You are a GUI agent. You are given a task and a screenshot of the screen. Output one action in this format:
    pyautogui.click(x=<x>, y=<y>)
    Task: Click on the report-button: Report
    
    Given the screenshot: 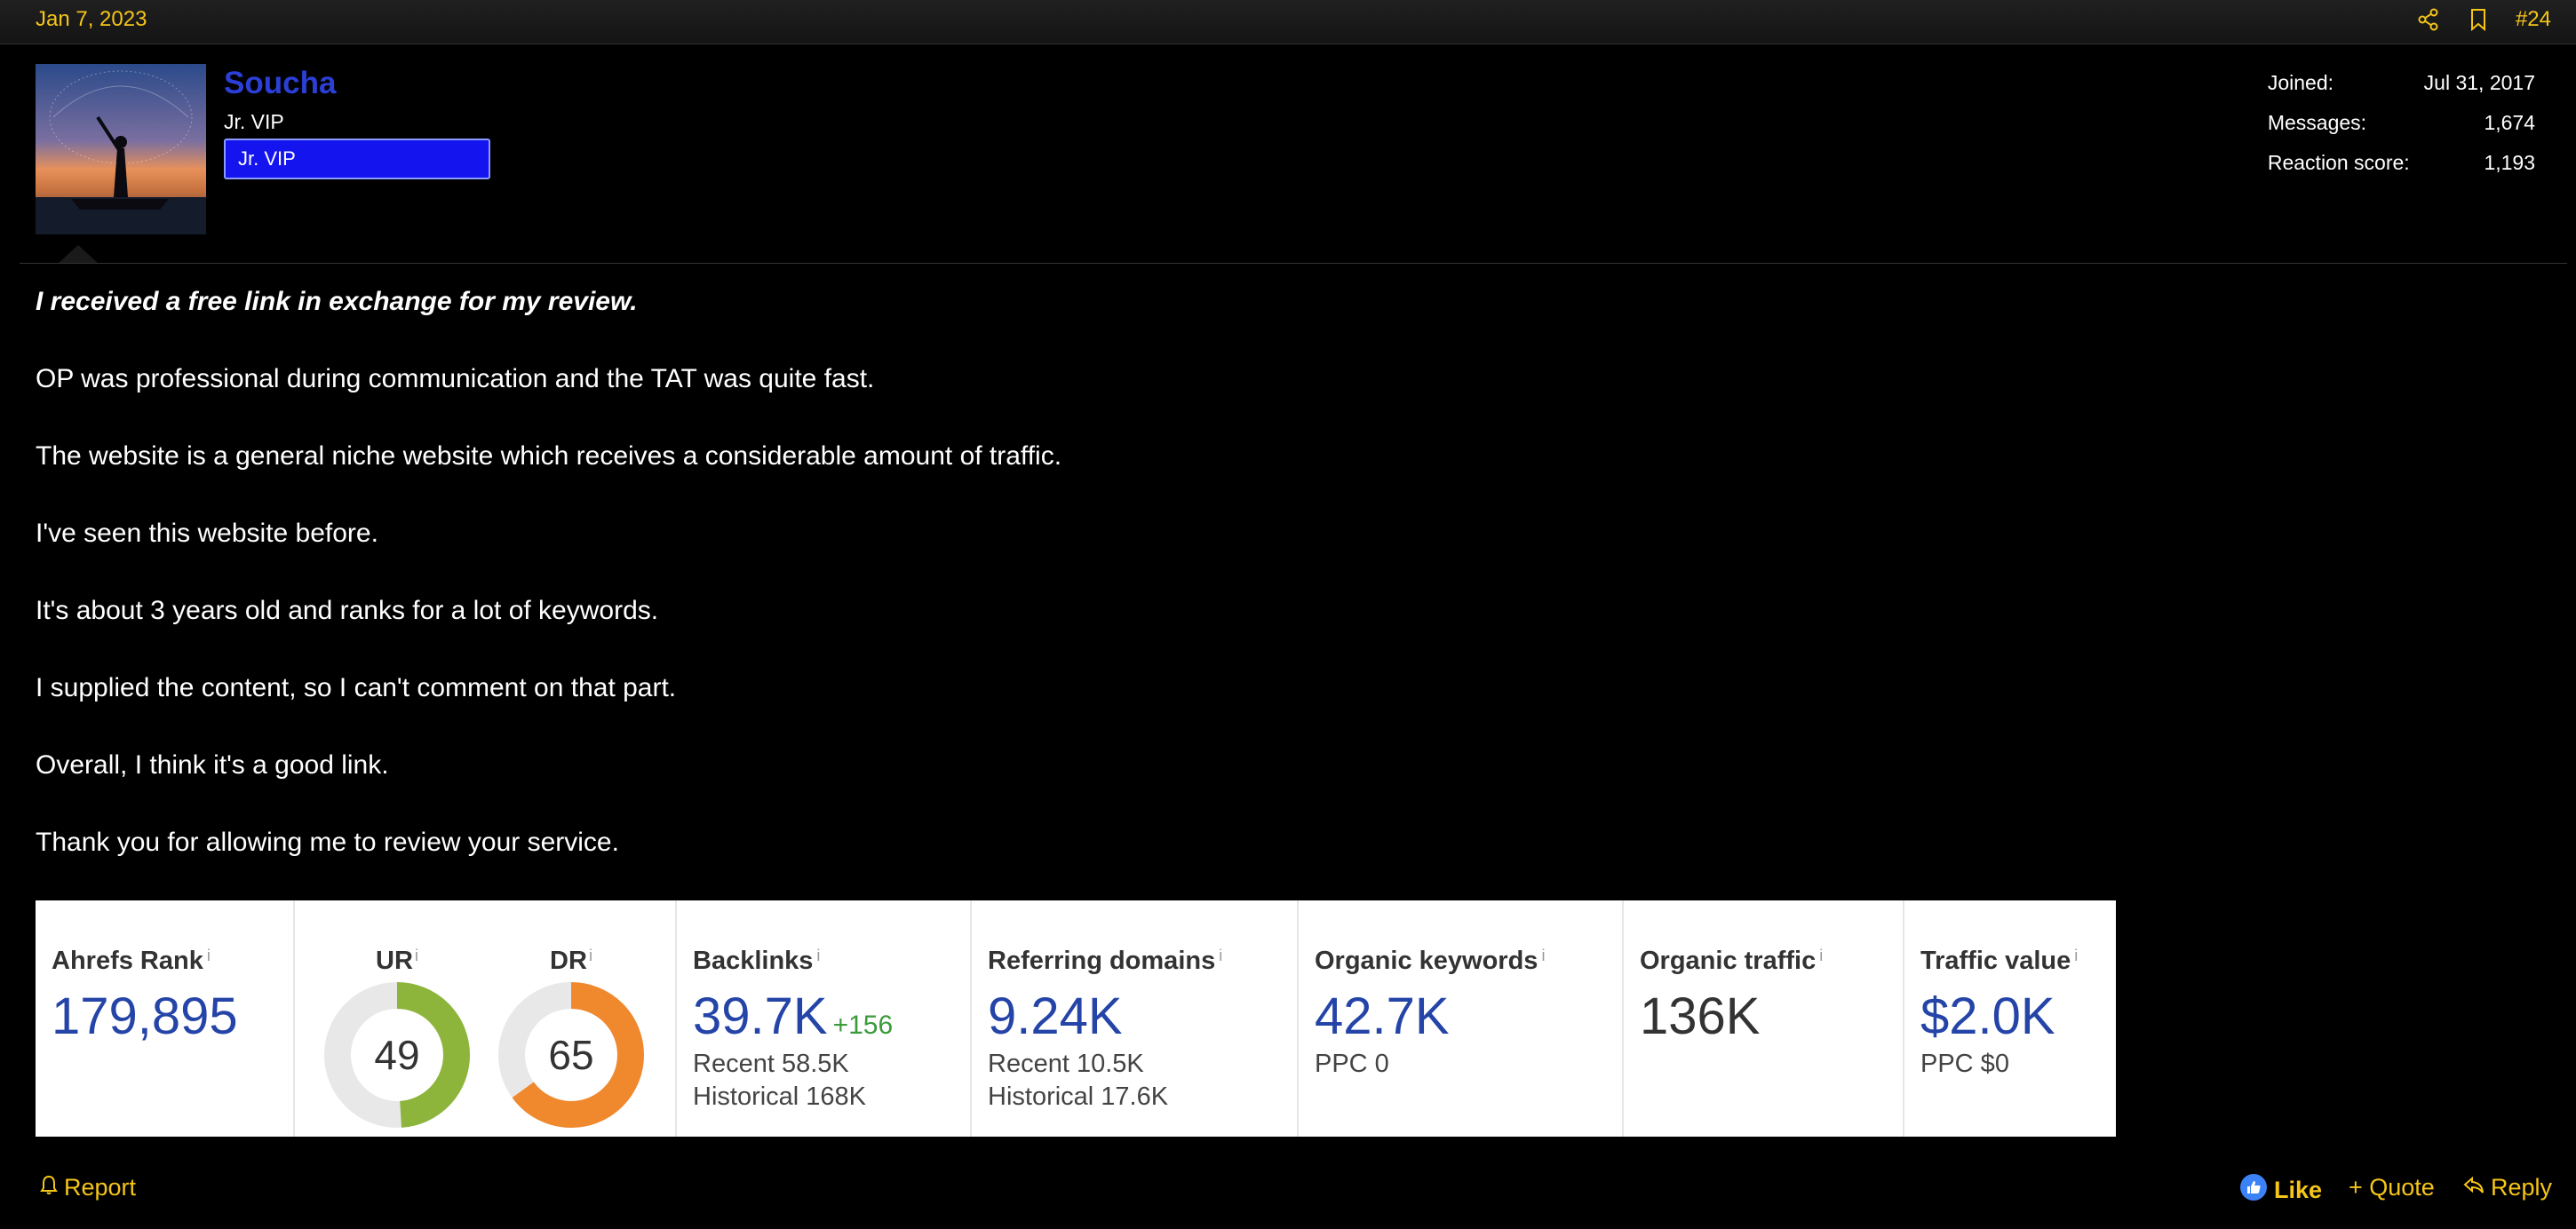 What is the action you would take?
    pyautogui.click(x=87, y=1187)
    